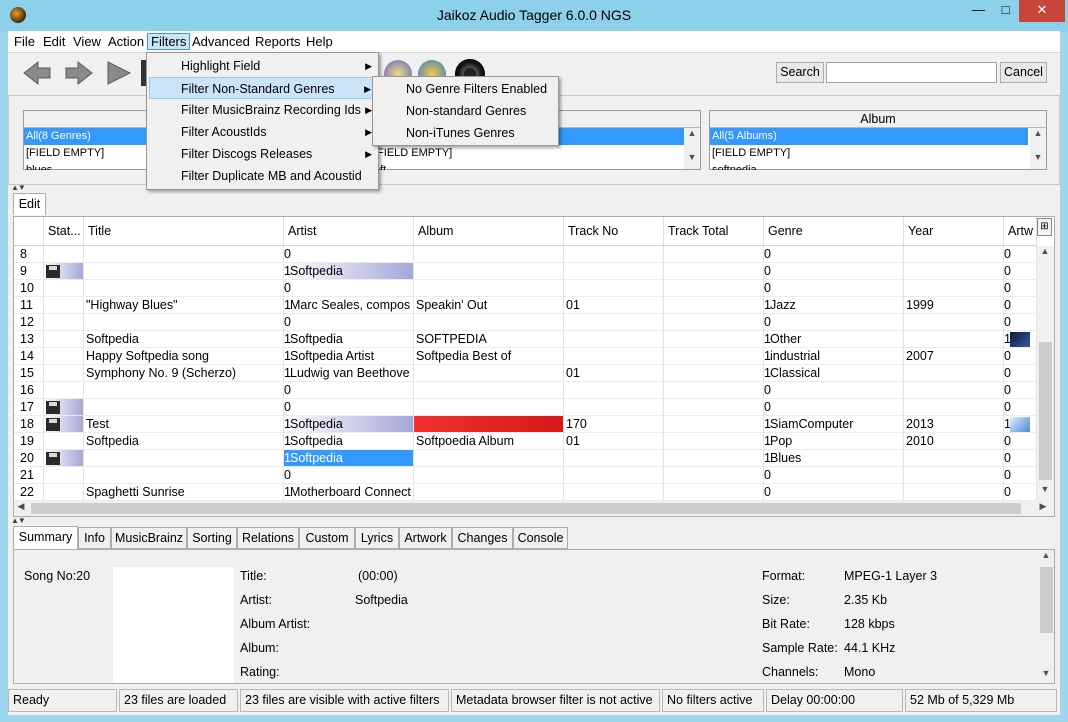 This screenshot has height=722, width=1068. I want to click on genre-cell: 1industrial, so click(834, 356).